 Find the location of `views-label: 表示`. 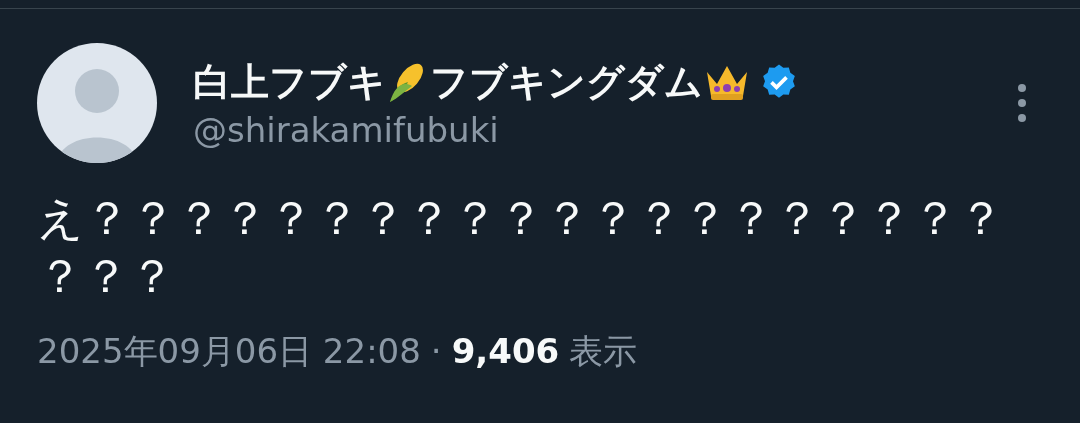

views-label: 表示 is located at coordinates (603, 351).